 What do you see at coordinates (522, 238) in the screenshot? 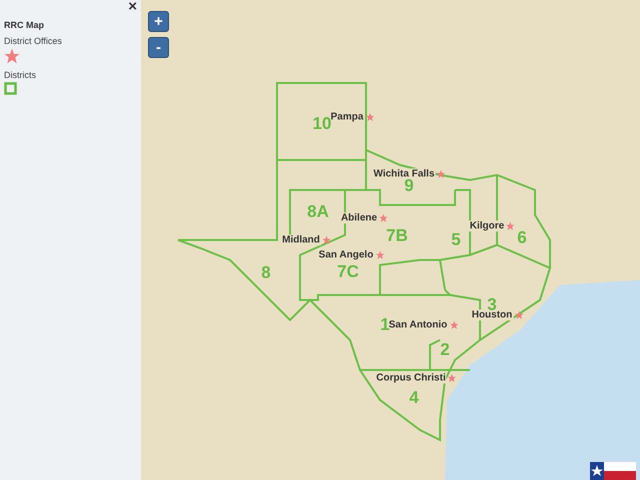
I see `district-number: 6` at bounding box center [522, 238].